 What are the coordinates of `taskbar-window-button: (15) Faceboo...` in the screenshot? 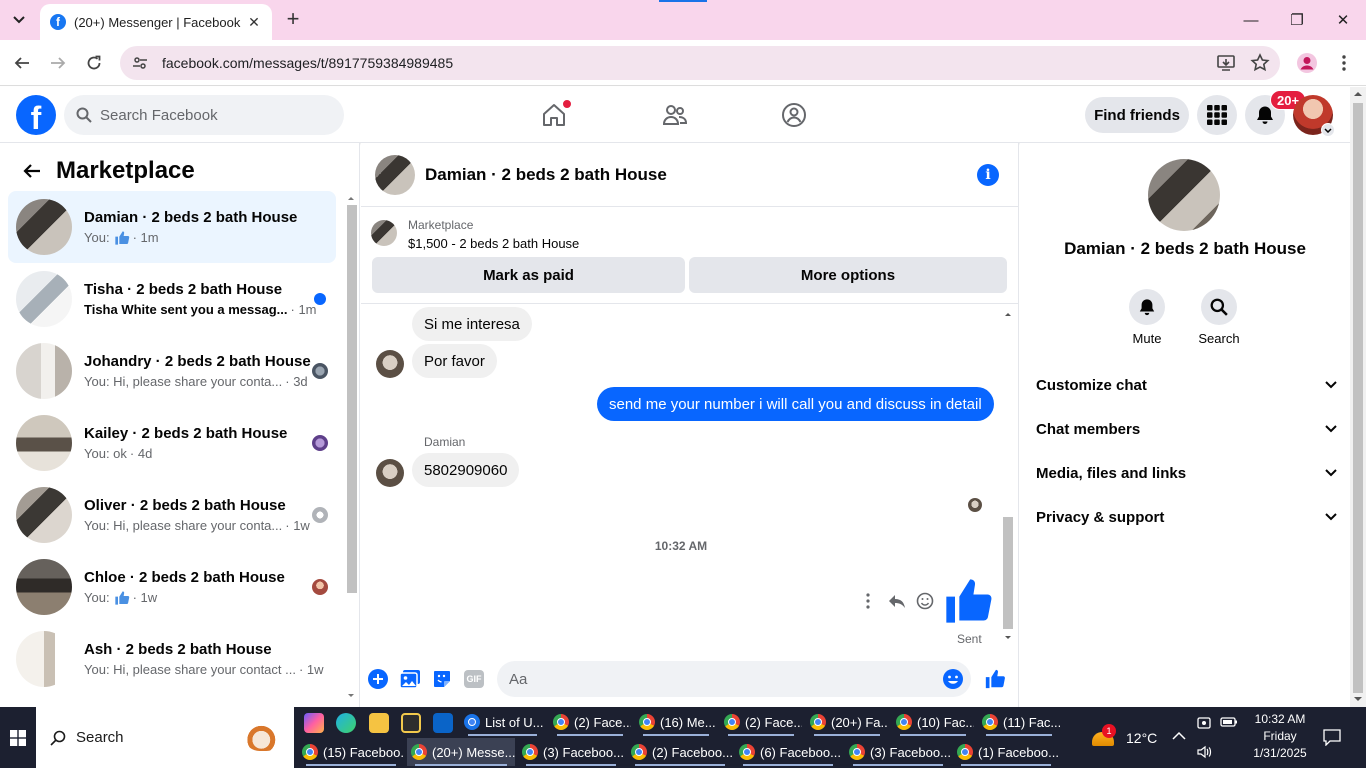 It's located at (351, 752).